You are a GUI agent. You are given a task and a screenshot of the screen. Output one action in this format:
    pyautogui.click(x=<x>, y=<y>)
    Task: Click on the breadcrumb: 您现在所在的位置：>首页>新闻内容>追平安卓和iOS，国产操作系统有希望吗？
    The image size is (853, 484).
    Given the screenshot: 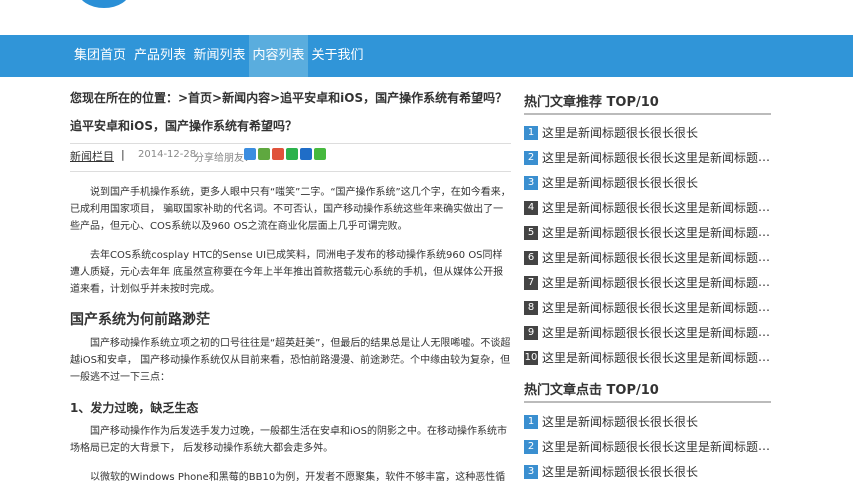 What is the action you would take?
    pyautogui.click(x=289, y=98)
    